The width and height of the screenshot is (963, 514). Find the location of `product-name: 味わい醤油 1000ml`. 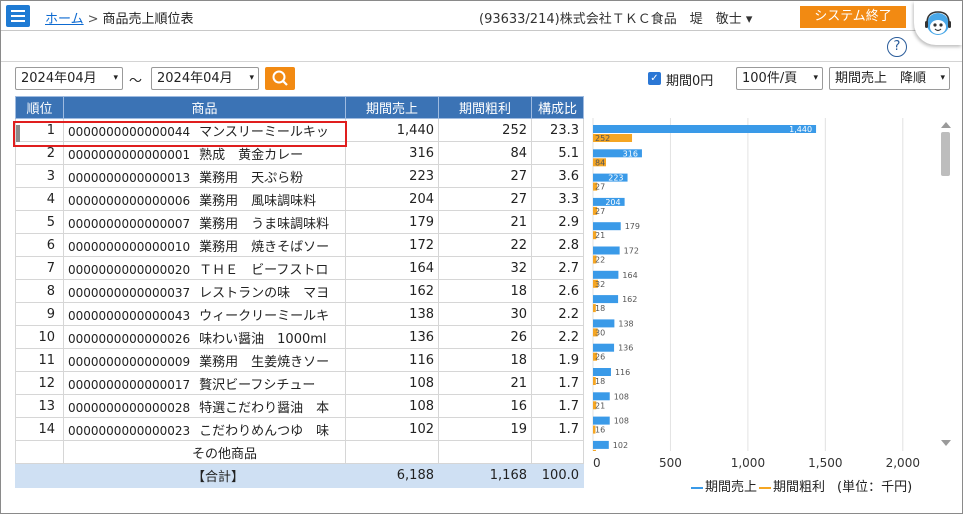

product-name: 味わい醤油 1000ml is located at coordinates (263, 339).